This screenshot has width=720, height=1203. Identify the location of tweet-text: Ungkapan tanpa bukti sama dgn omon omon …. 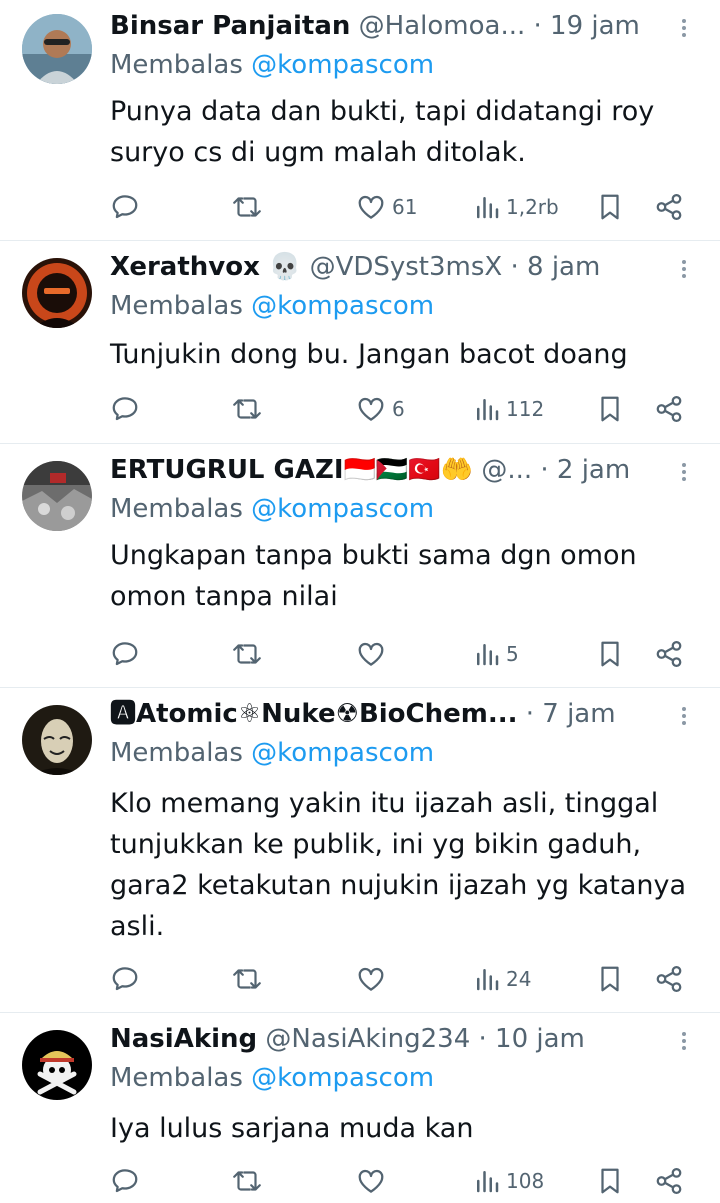
(410, 576).